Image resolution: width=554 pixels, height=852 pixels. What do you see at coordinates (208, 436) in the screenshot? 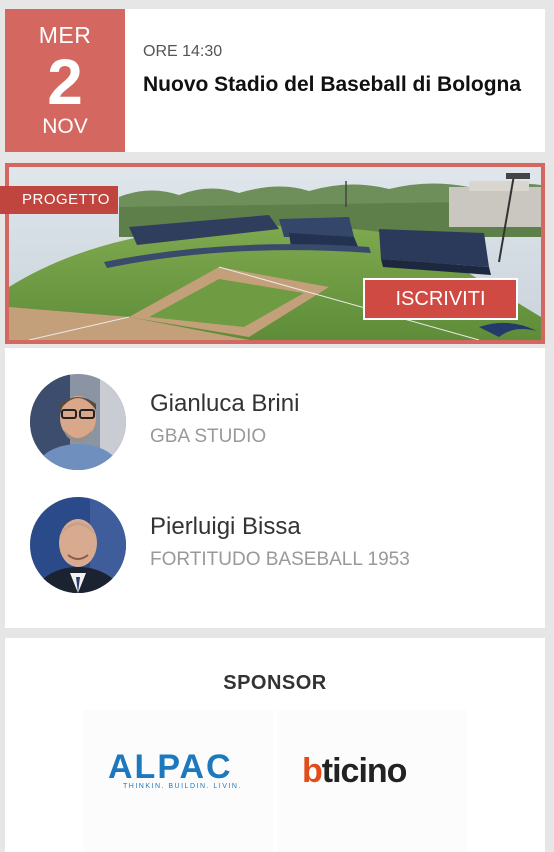
I see `speaker-organization: GBA STUDIO` at bounding box center [208, 436].